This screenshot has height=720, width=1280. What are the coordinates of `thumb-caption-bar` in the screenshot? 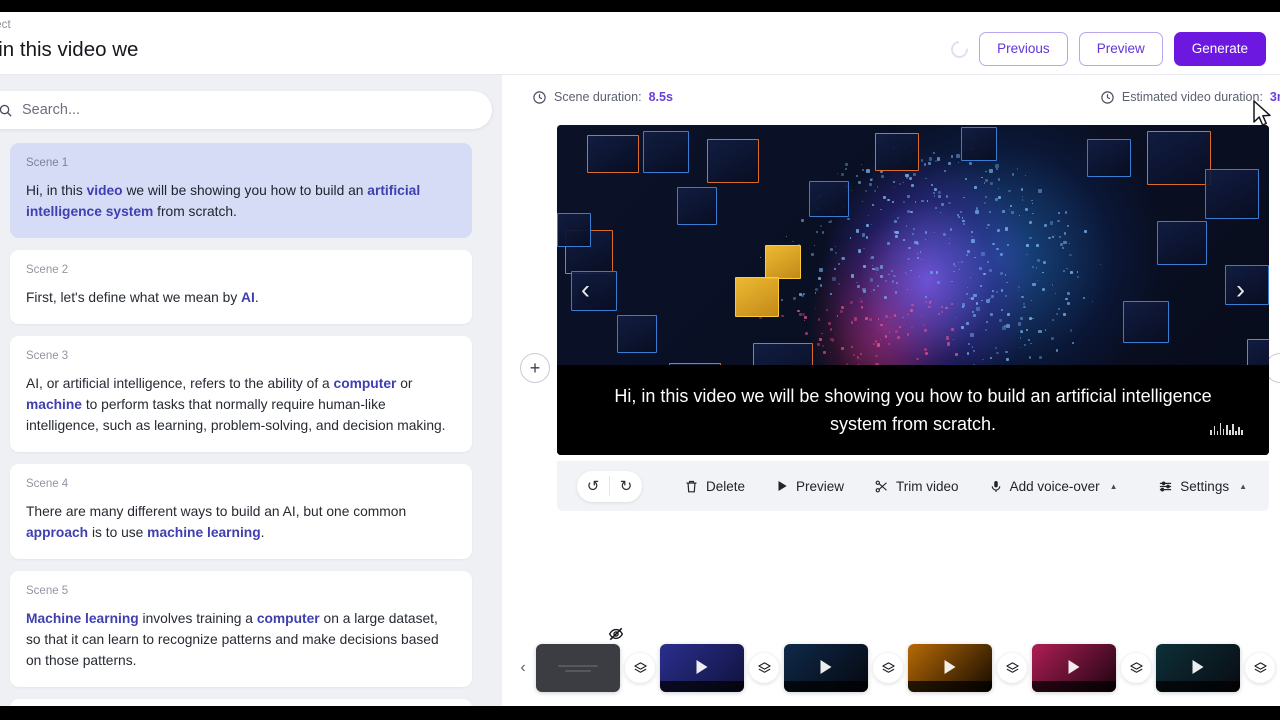 It's located at (950, 686).